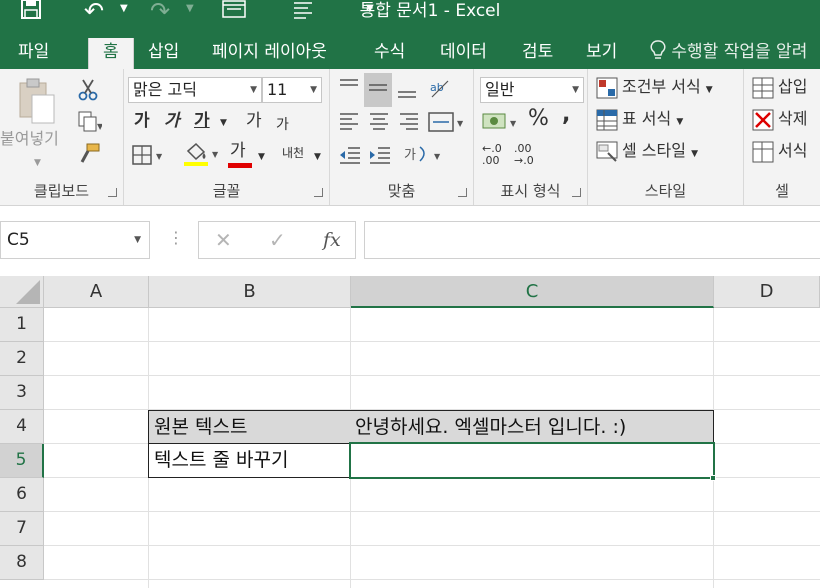  Describe the element at coordinates (249, 460) in the screenshot. I see `cell-b5: 텍스트 줄 바꾸기` at that location.